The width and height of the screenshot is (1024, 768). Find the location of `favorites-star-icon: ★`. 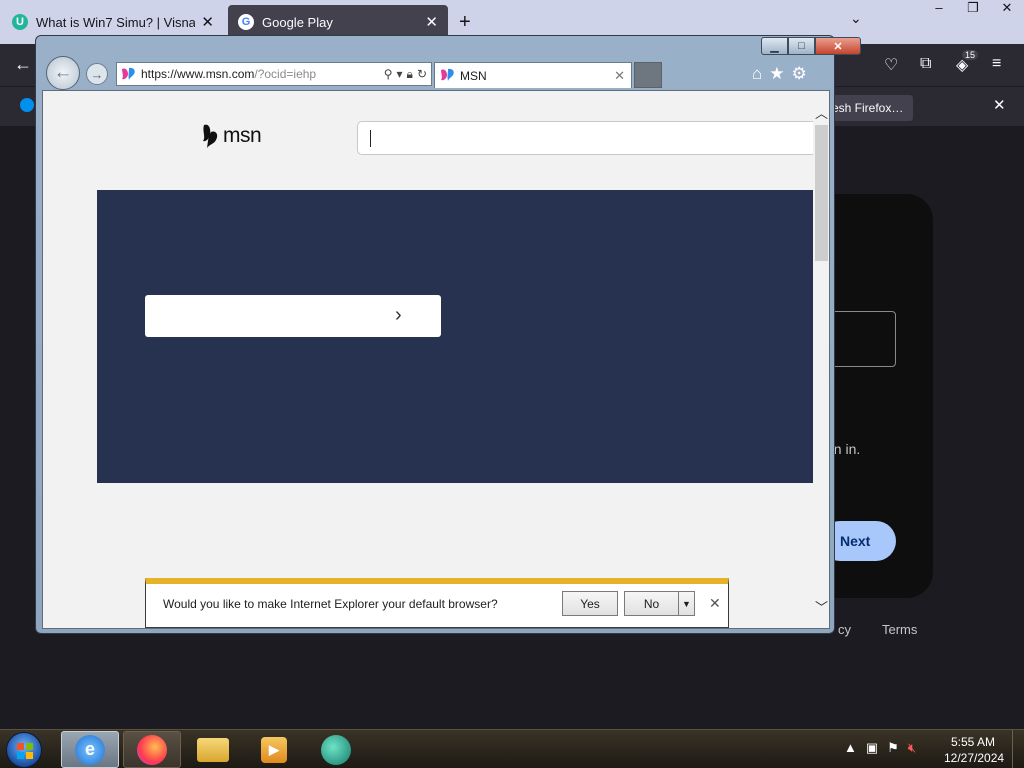

favorites-star-icon: ★ is located at coordinates (776, 74).